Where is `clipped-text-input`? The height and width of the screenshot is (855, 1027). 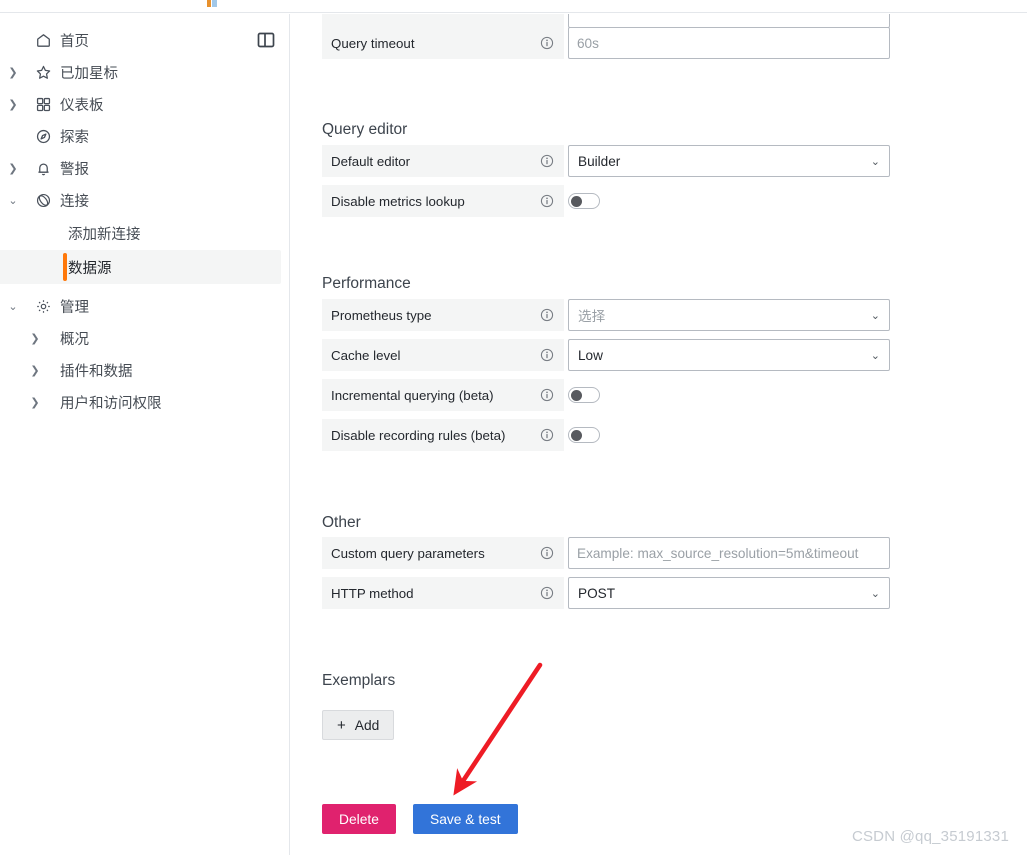 clipped-text-input is located at coordinates (729, 21).